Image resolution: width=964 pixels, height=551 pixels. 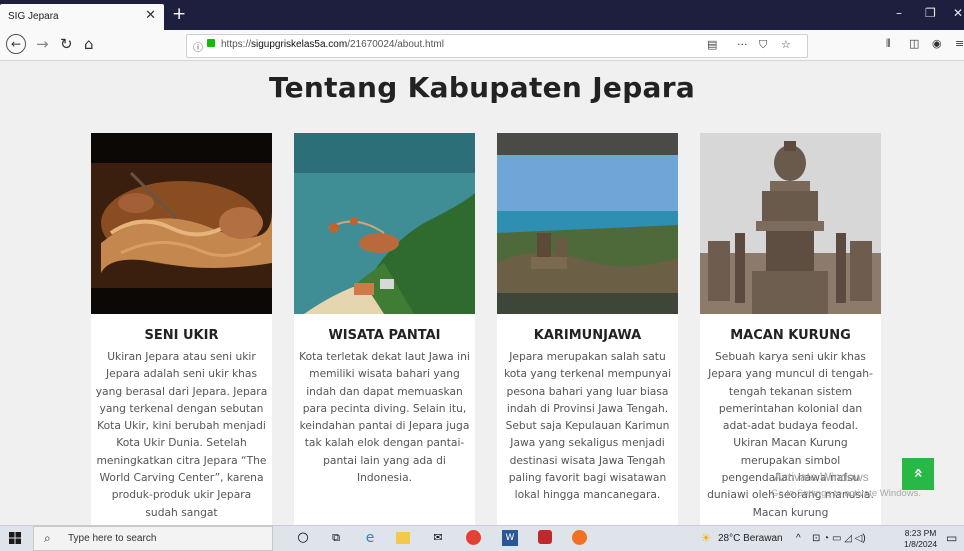 What do you see at coordinates (438, 538) in the screenshot?
I see `mail-icon: ✉` at bounding box center [438, 538].